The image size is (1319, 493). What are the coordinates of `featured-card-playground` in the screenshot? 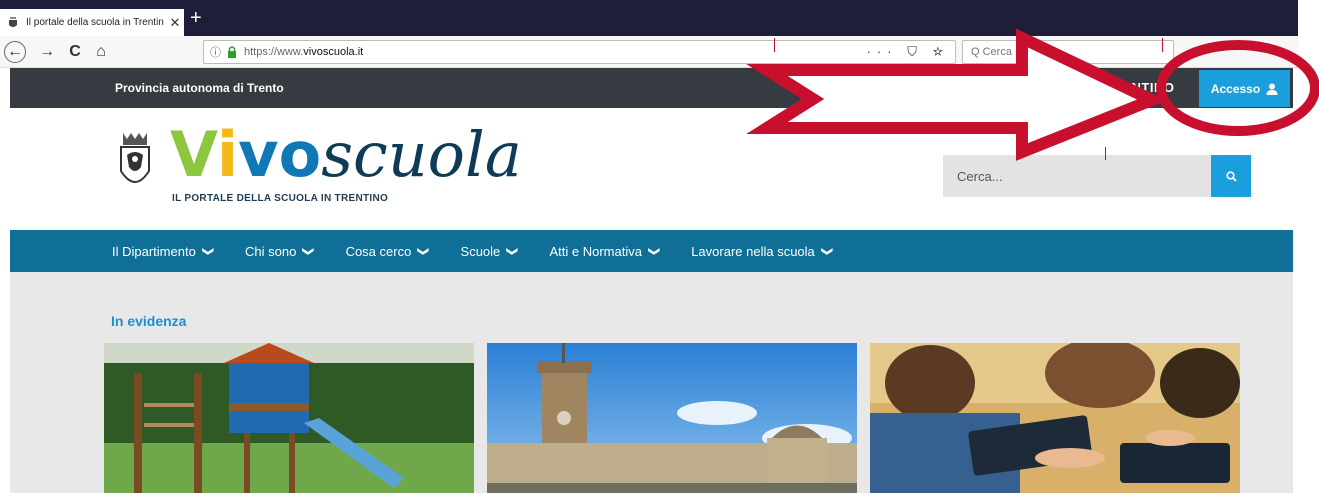 It's located at (289, 418).